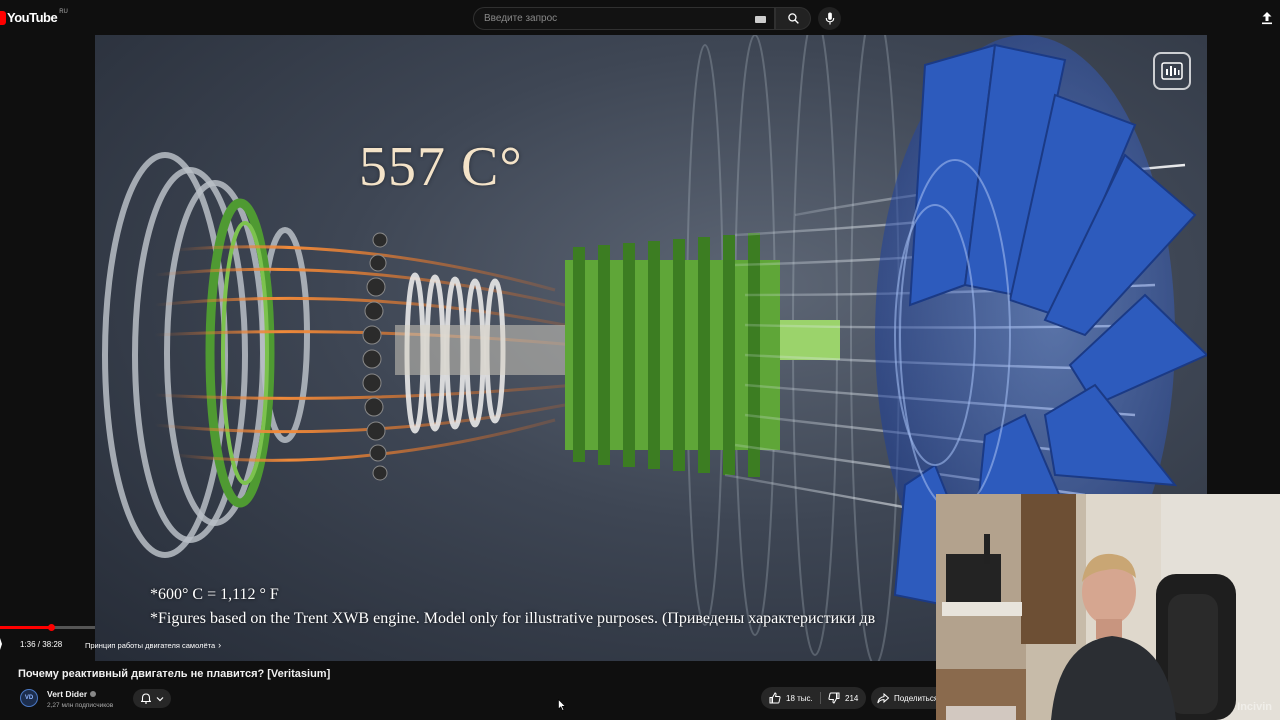 The height and width of the screenshot is (720, 1280). What do you see at coordinates (843, 698) in the screenshot?
I see `dislike-button: 214` at bounding box center [843, 698].